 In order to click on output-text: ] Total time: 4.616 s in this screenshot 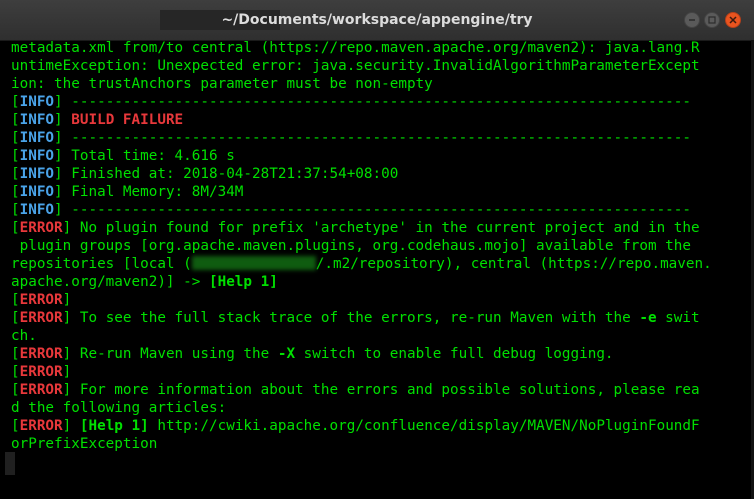, I will do `click(144, 156)`.